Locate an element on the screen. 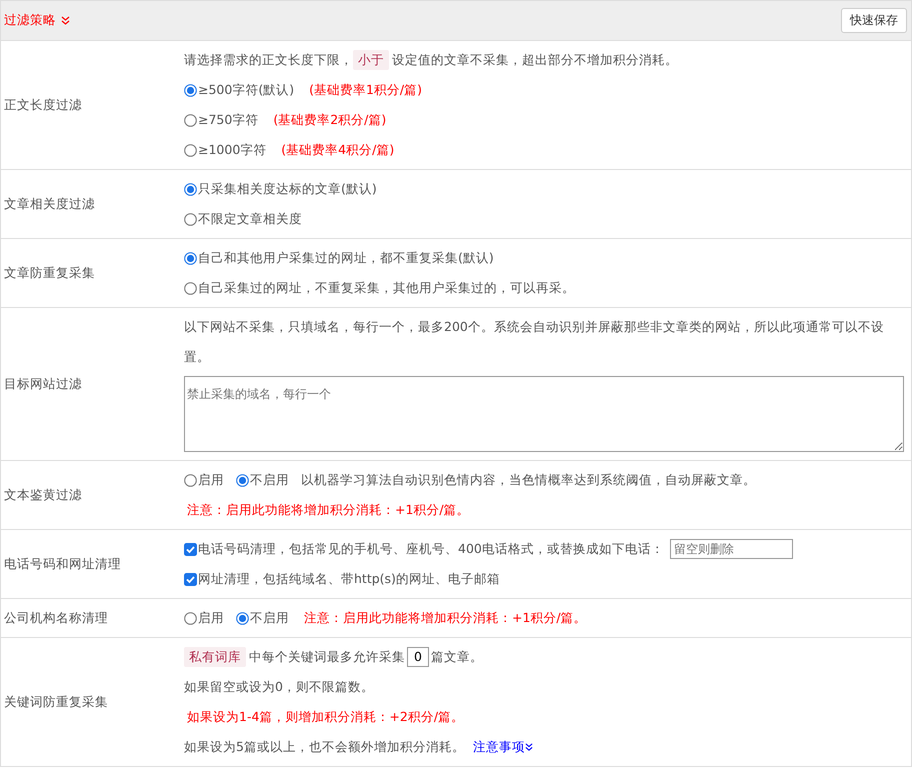 This screenshot has width=912, height=768. radio-option: ≥500字符(默认) is located at coordinates (239, 90).